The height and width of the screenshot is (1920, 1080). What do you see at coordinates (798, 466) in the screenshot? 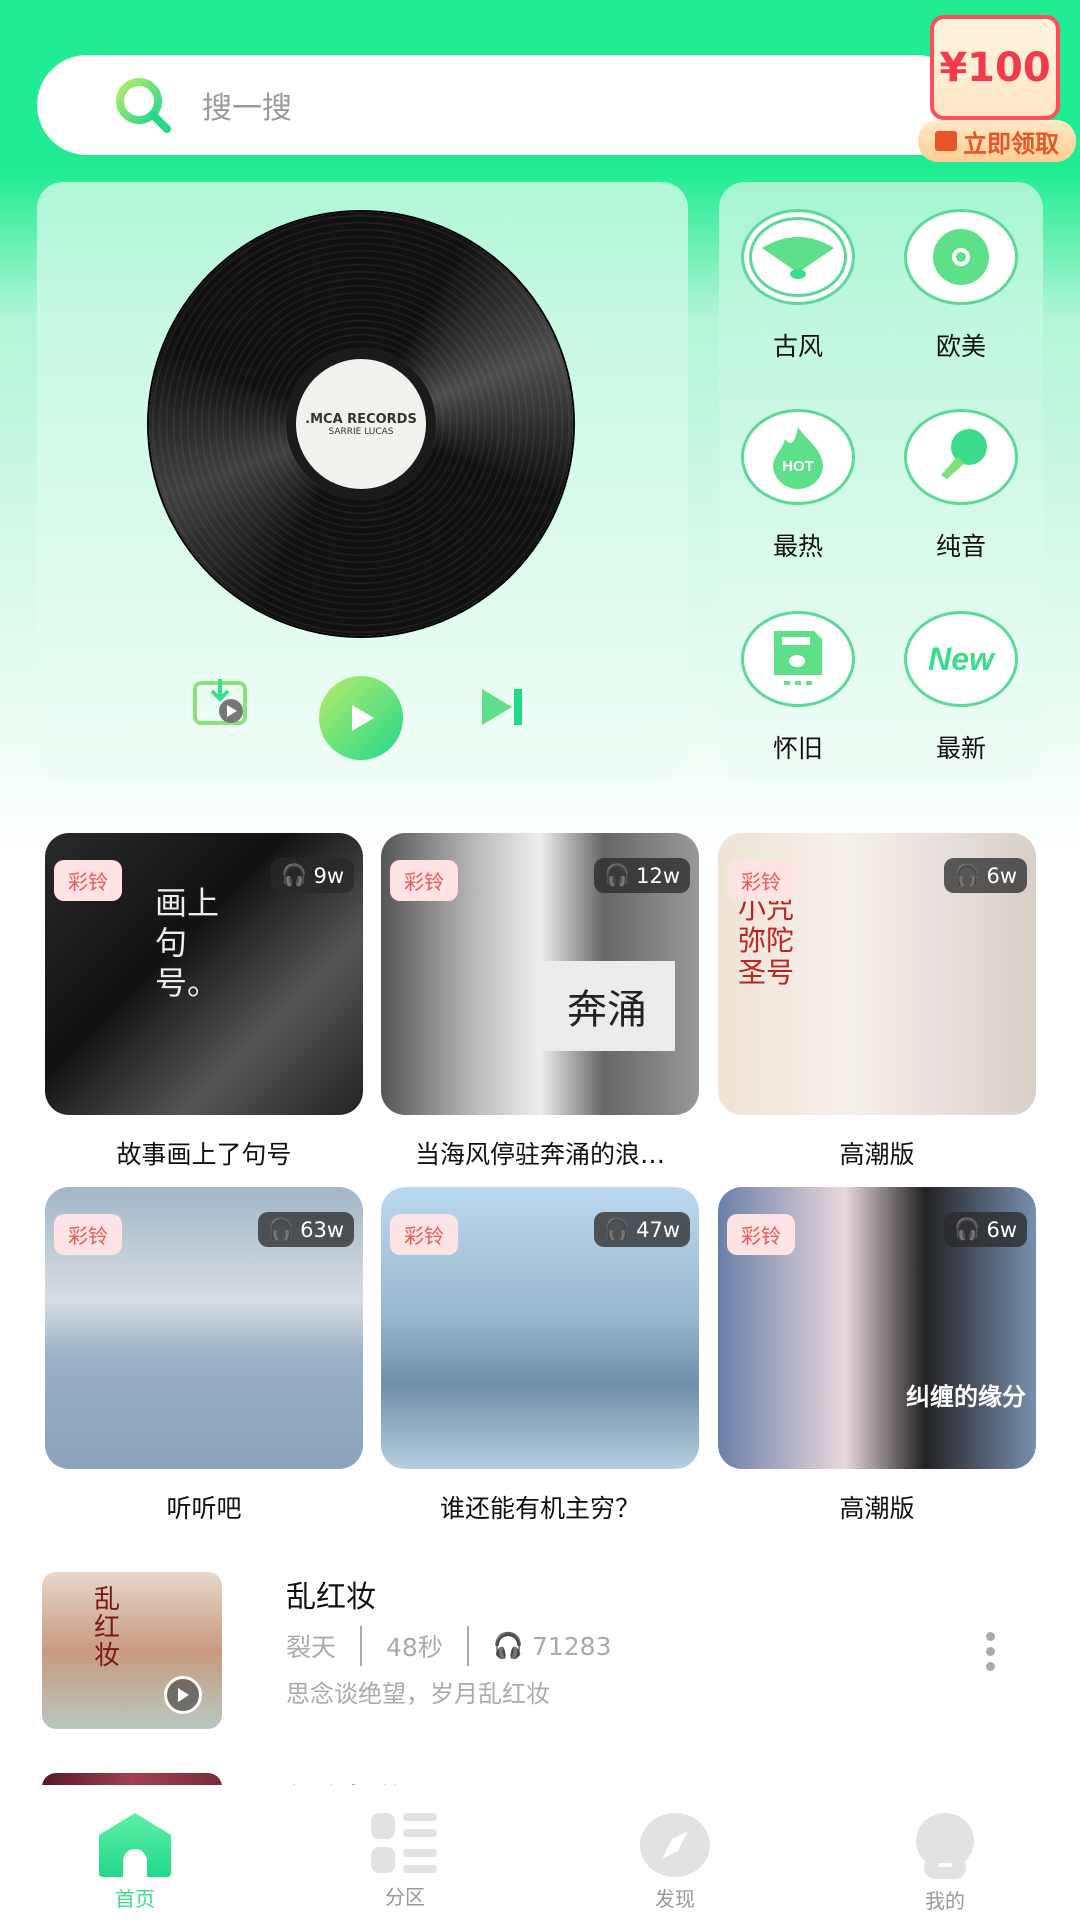
I see `svg-text: HOT` at bounding box center [798, 466].